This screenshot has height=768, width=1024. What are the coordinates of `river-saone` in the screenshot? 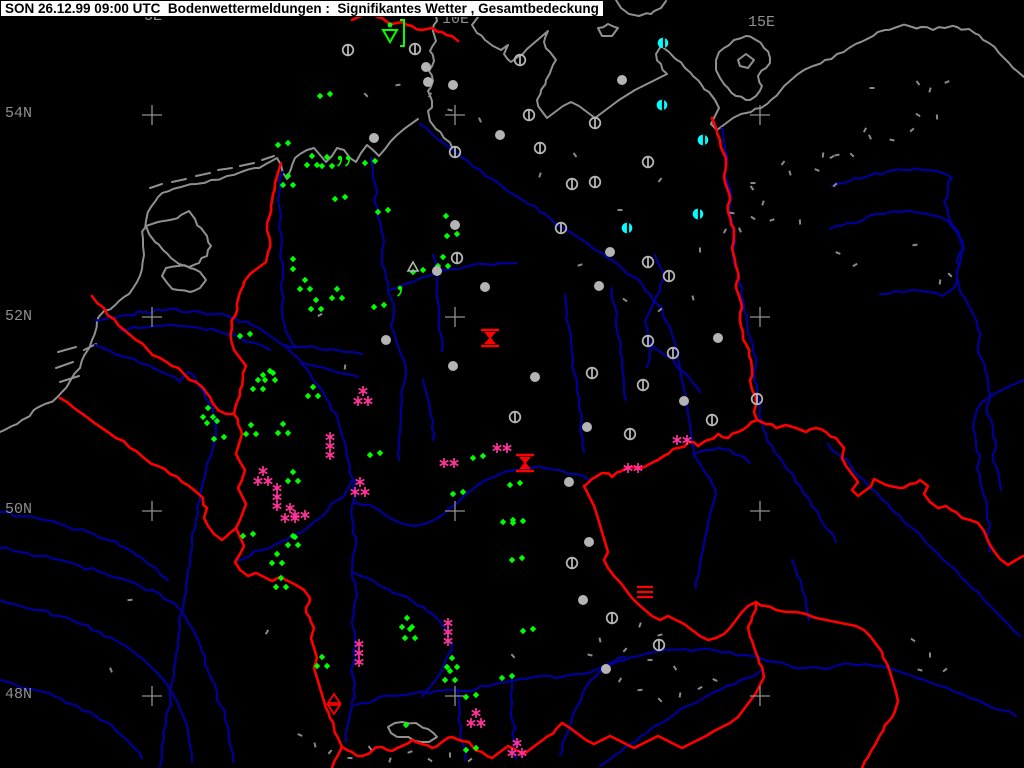 It's located at (219, 713).